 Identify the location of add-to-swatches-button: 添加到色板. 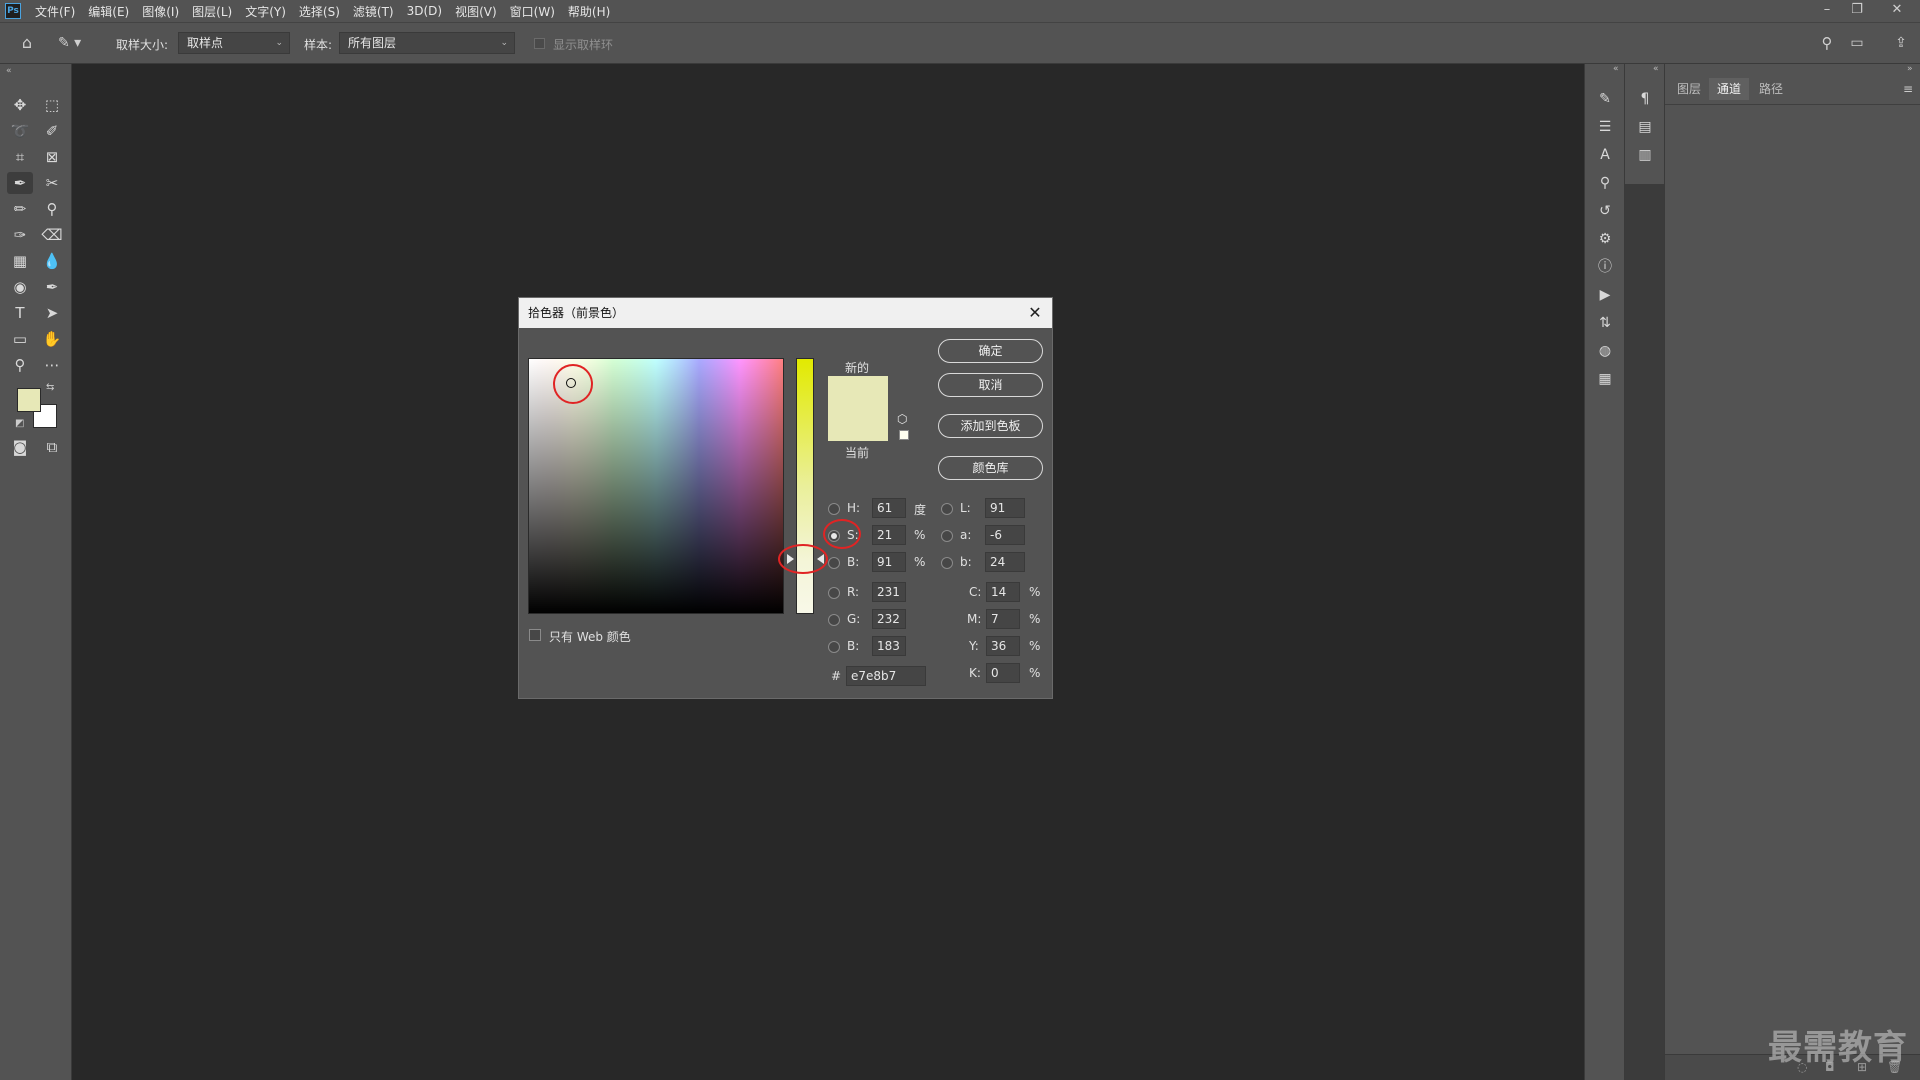
(990, 426).